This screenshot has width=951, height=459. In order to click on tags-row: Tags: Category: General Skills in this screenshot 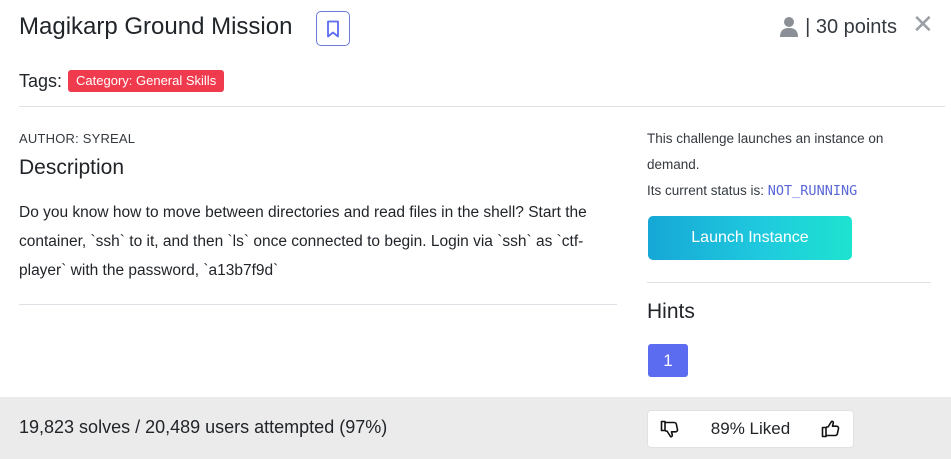, I will do `click(122, 81)`.